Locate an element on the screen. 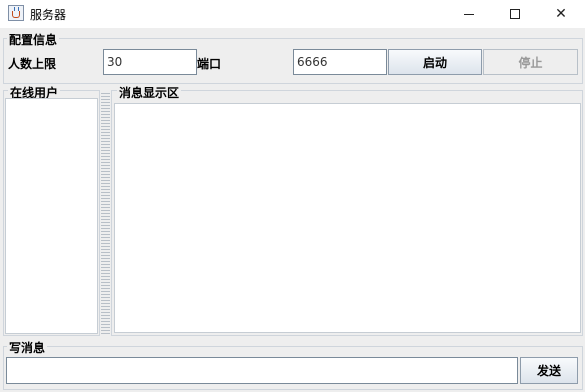 The width and height of the screenshot is (585, 392). port-label: 端口 is located at coordinates (209, 64).